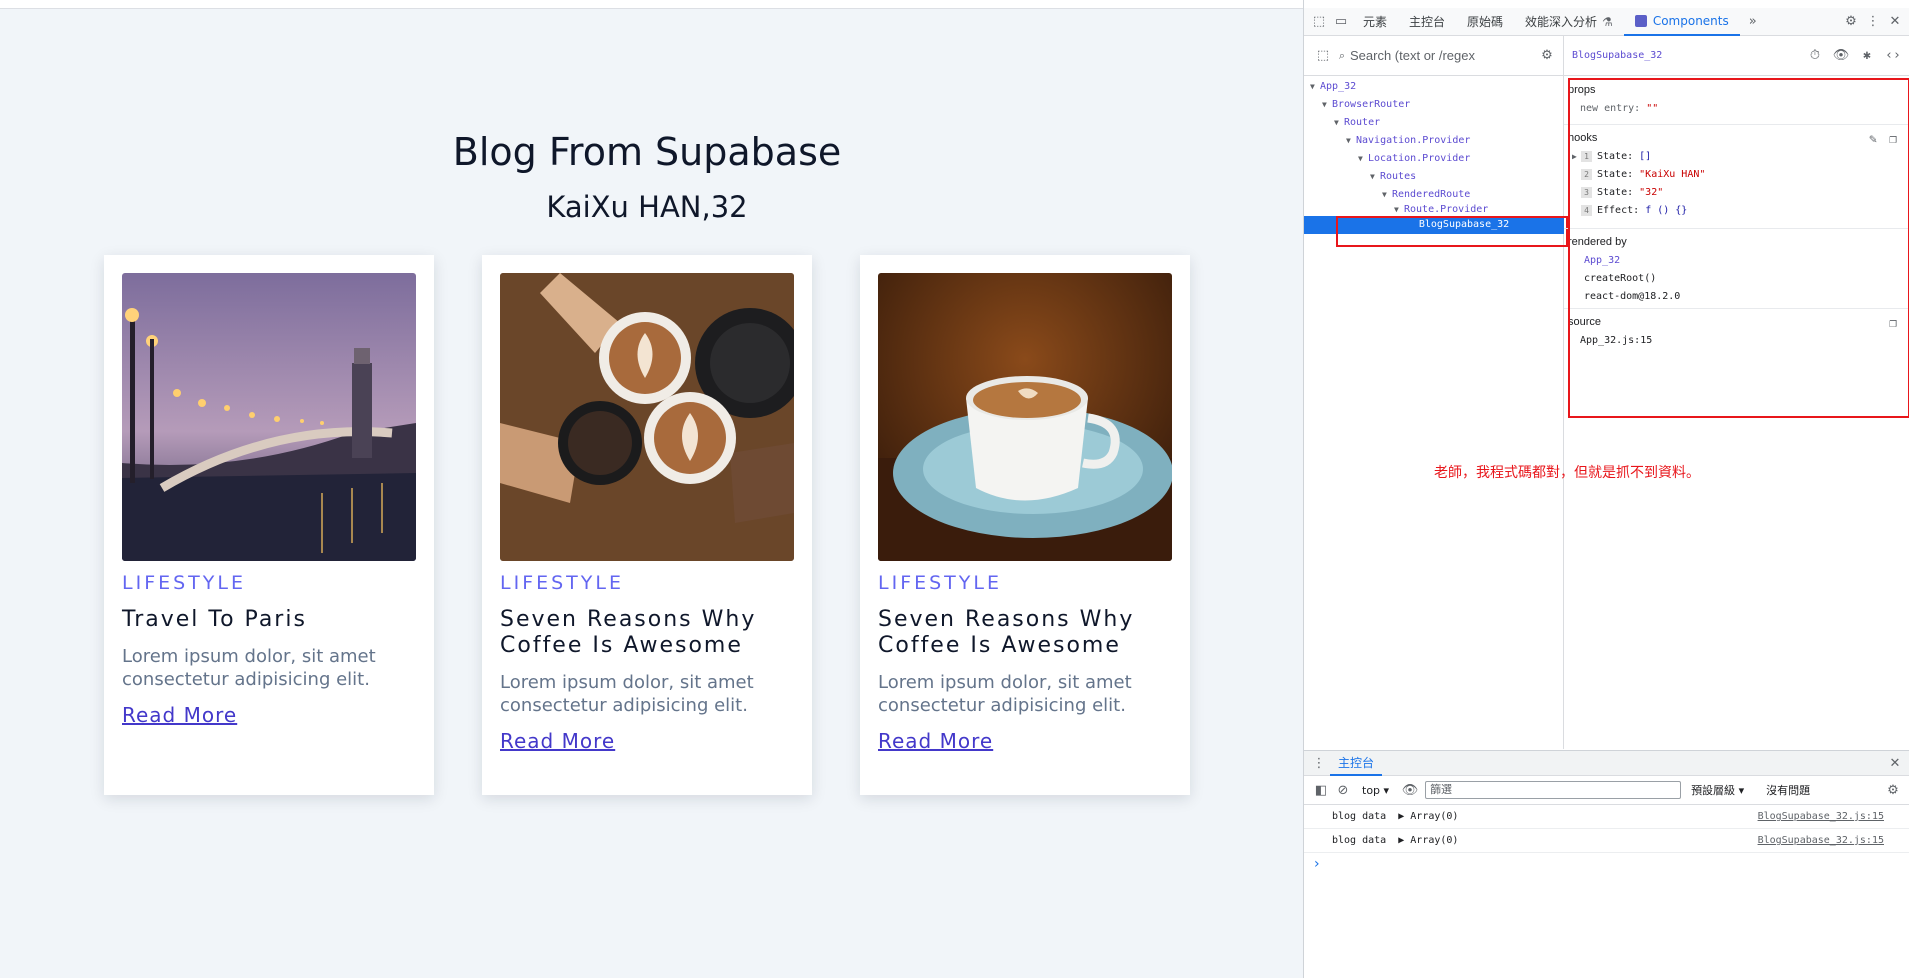 The height and width of the screenshot is (978, 1909). What do you see at coordinates (1341, 22) in the screenshot?
I see `device-toolbar-icon: ▭` at bounding box center [1341, 22].